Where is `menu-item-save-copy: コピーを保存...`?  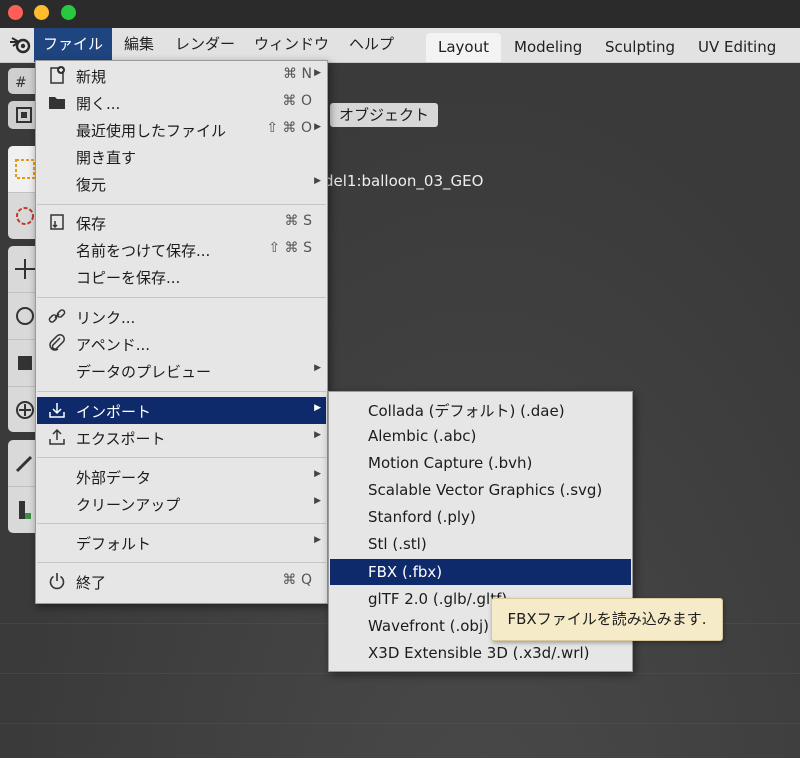 menu-item-save-copy: コピーを保存... is located at coordinates (181, 276).